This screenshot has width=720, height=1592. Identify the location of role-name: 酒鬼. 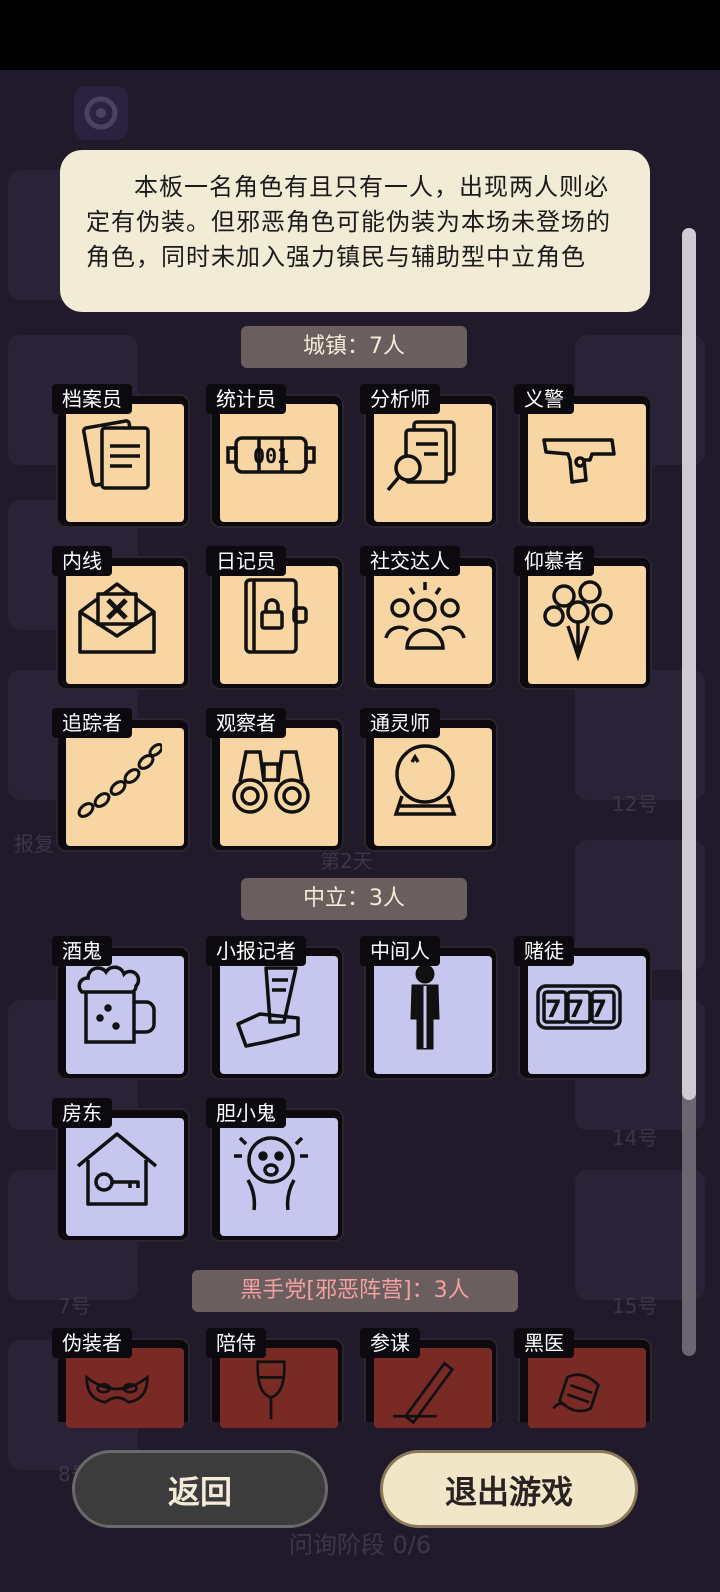
(82, 951).